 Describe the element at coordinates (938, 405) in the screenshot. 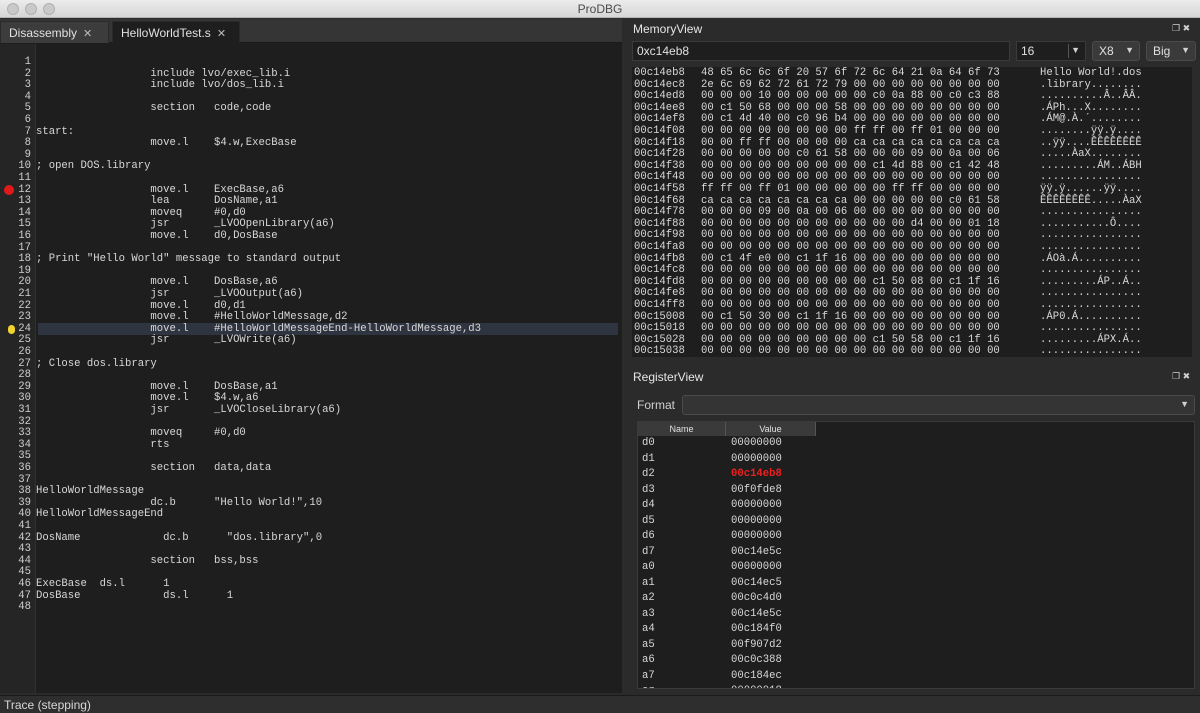

I see `format-combo: ▼` at that location.